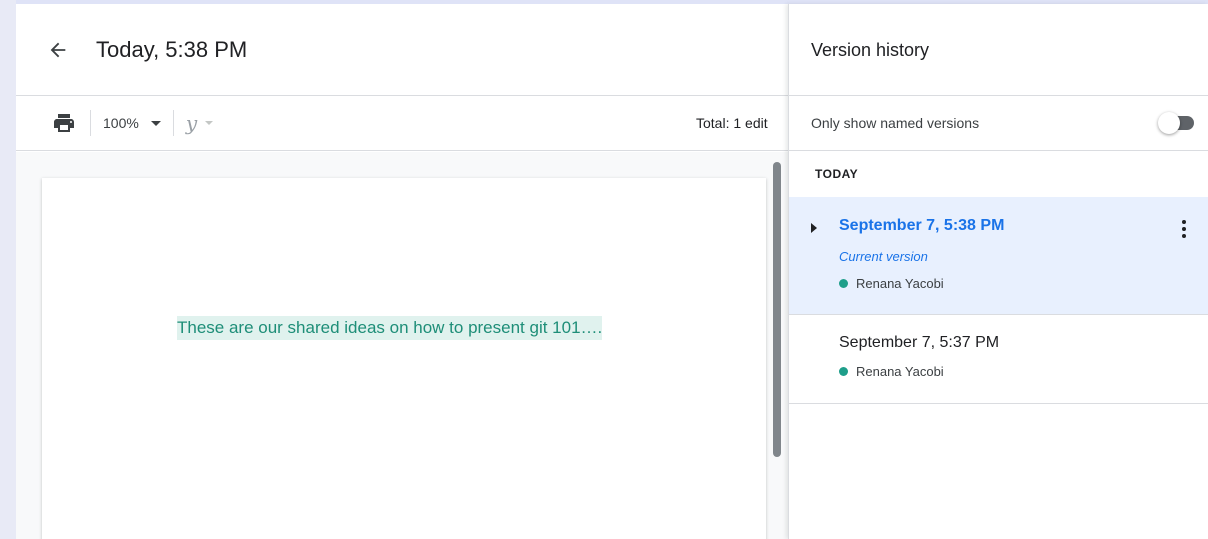  I want to click on version-date: September 7, 5:38 PM, so click(922, 225).